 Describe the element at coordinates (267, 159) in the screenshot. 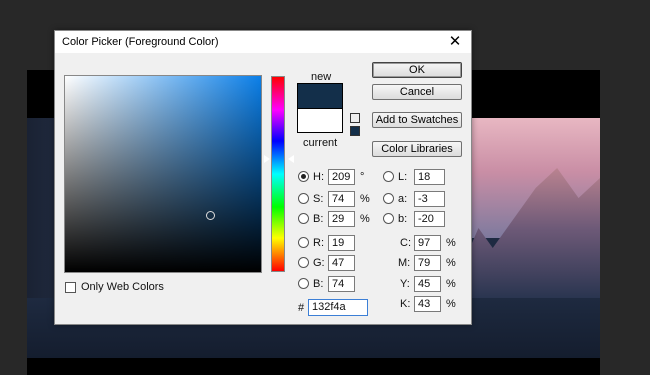

I see `hue-slider-left-arrow-icon` at that location.